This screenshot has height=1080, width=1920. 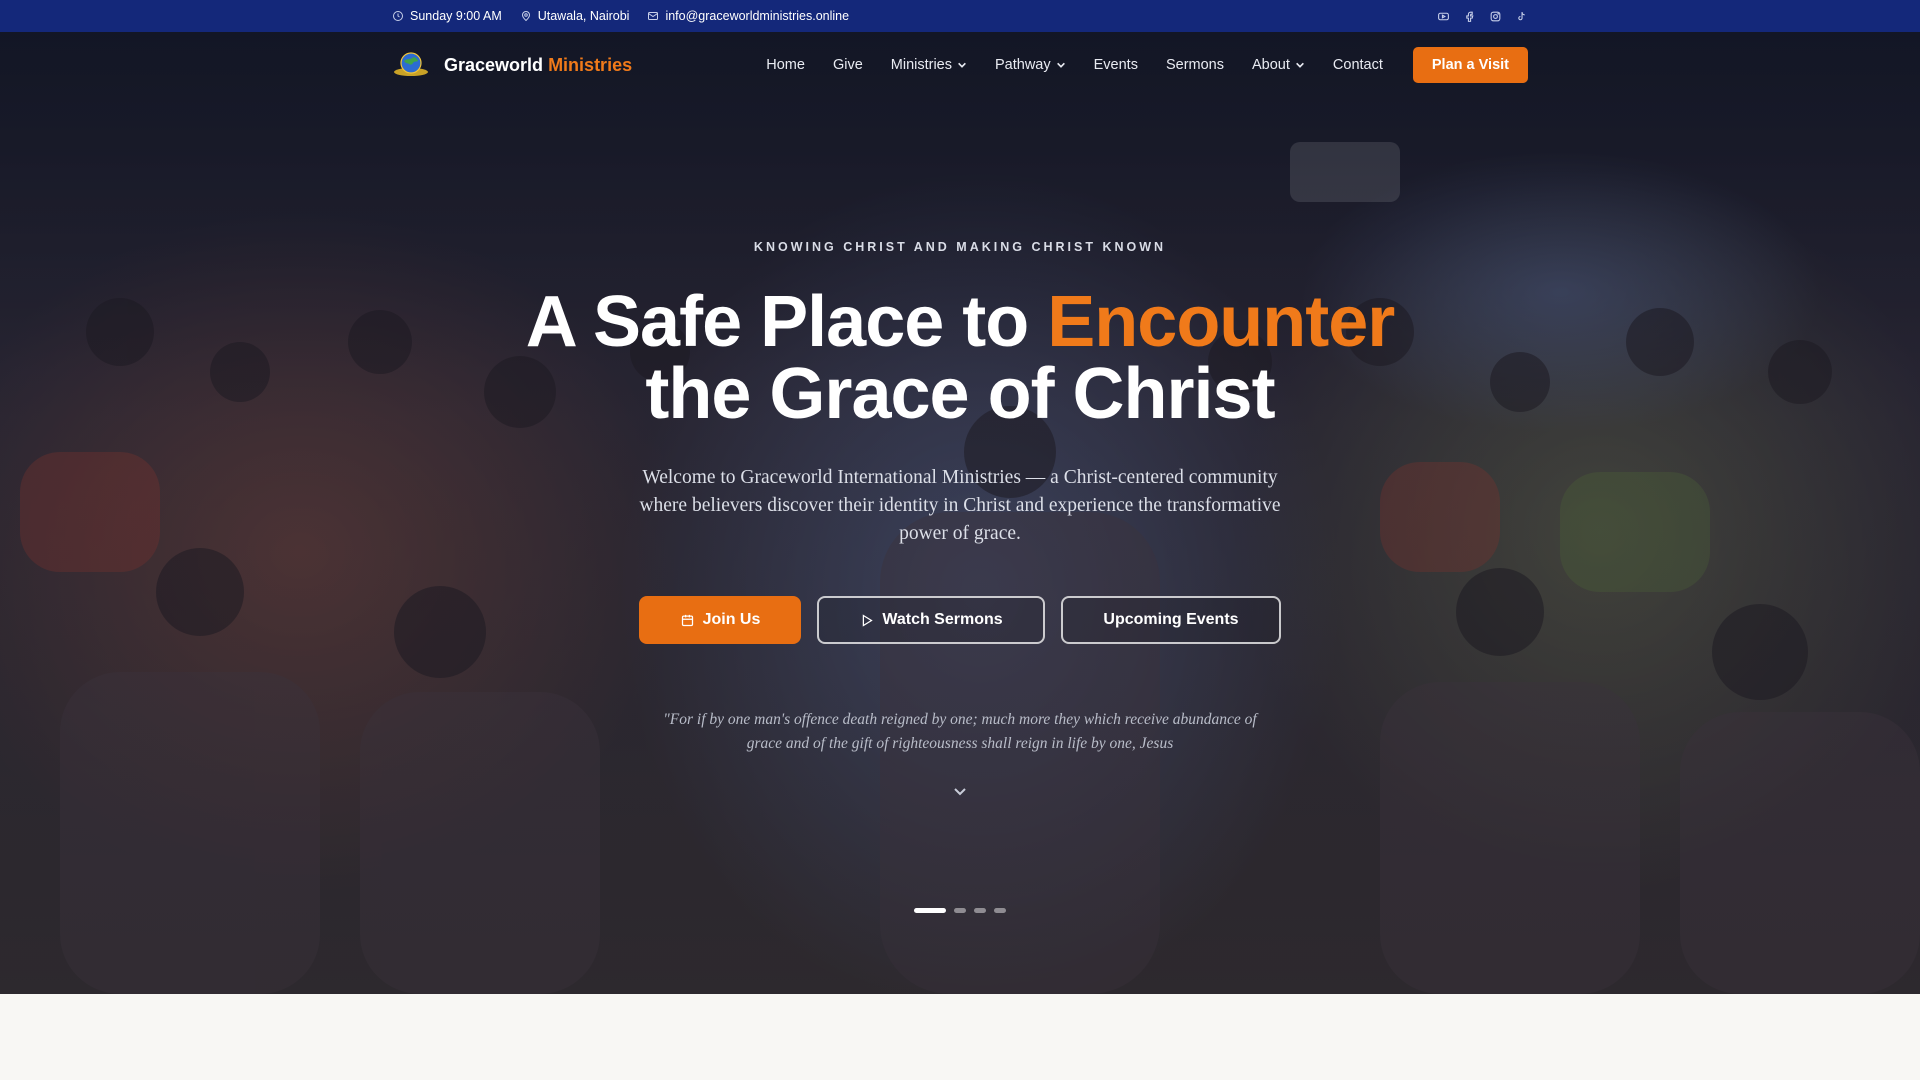 What do you see at coordinates (942, 619) in the screenshot?
I see `watch-sermons-label: Watch Sermons` at bounding box center [942, 619].